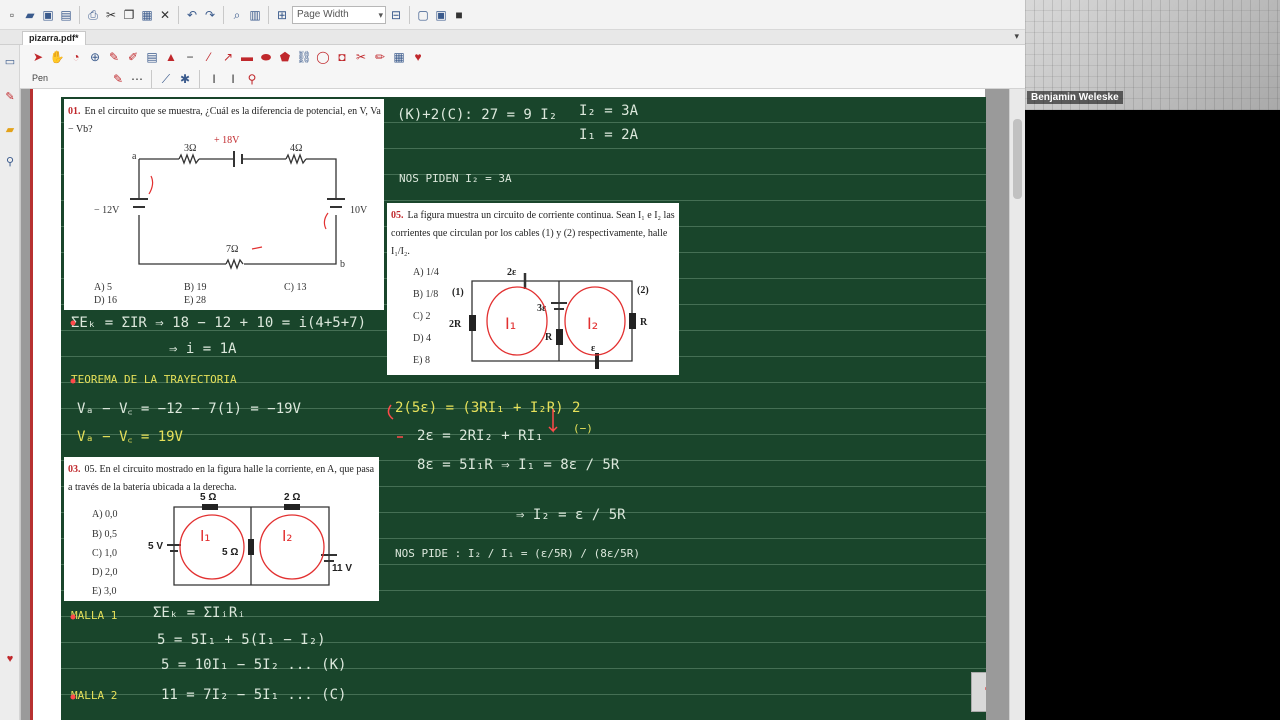  What do you see at coordinates (422, 316) in the screenshot?
I see `option-c: C) 2` at bounding box center [422, 316].